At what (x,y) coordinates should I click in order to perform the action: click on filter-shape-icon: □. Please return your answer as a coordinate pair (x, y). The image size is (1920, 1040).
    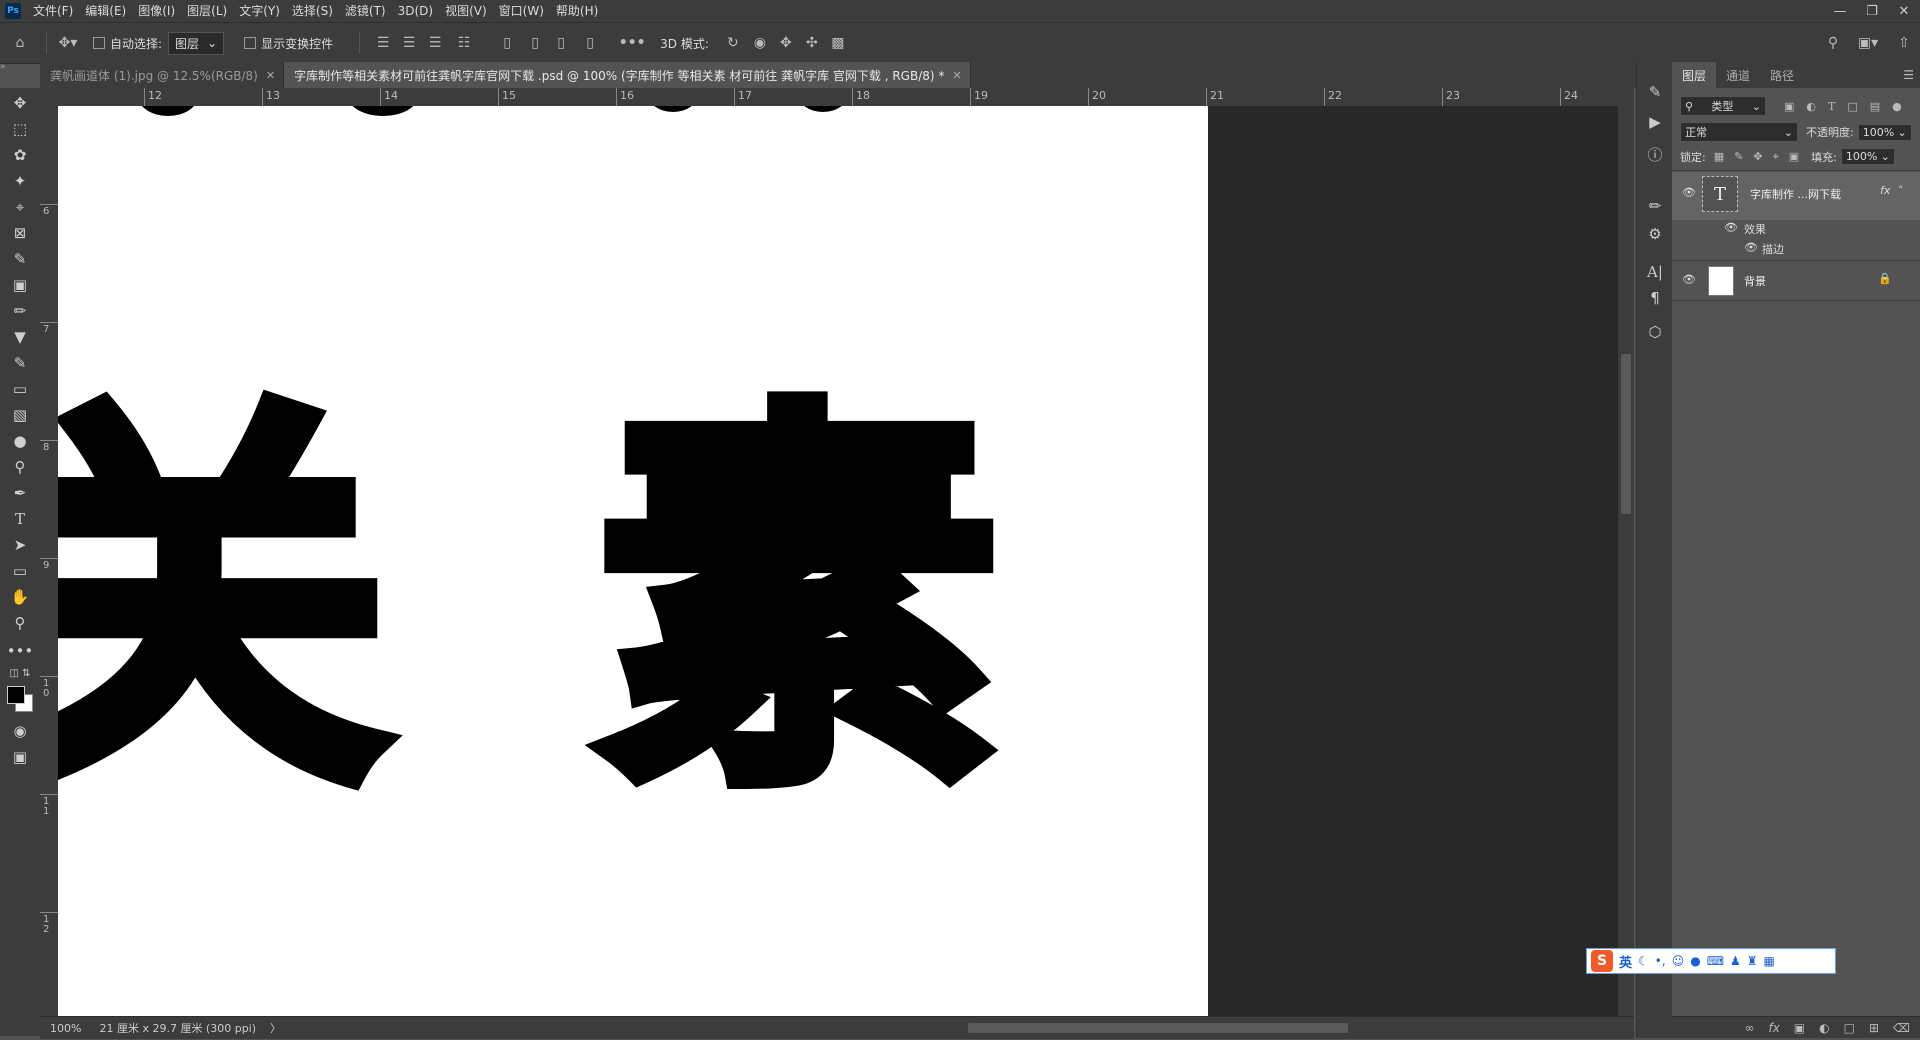
    Looking at the image, I should click on (1852, 106).